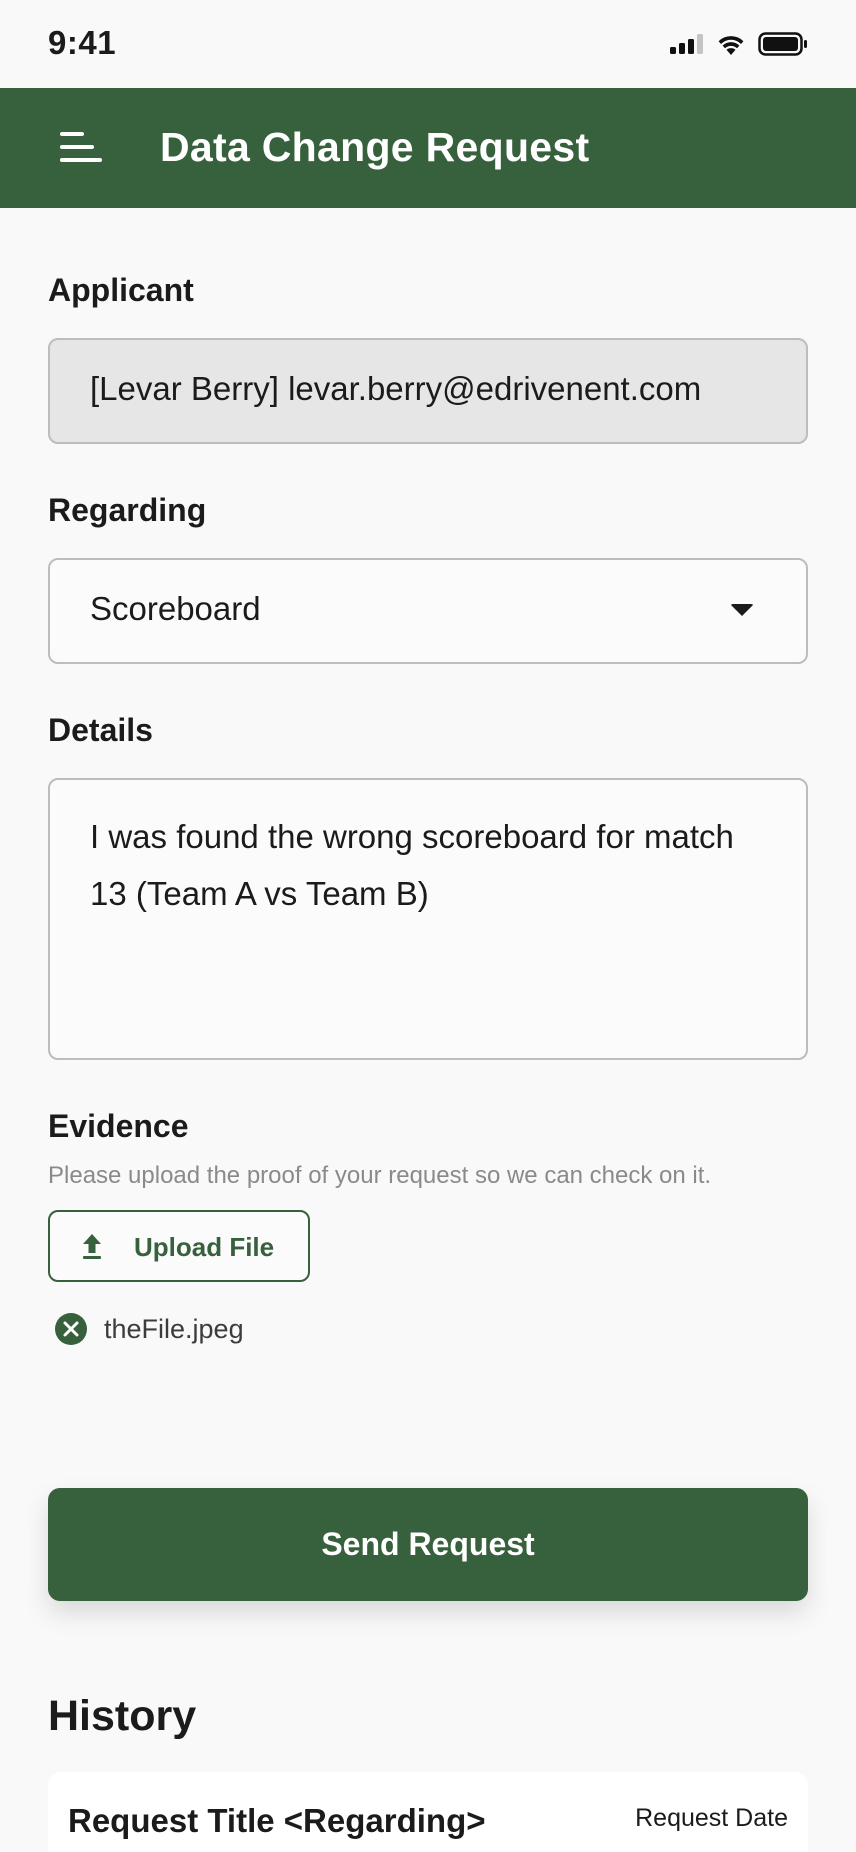  I want to click on app-bar: Data Change Request, so click(428, 148).